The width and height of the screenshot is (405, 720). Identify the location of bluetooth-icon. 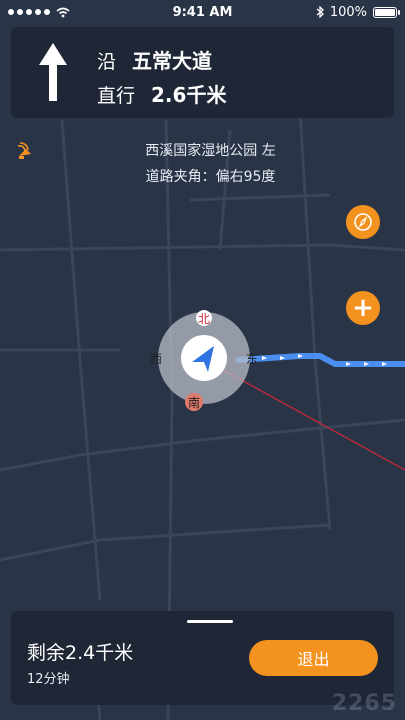
(320, 12).